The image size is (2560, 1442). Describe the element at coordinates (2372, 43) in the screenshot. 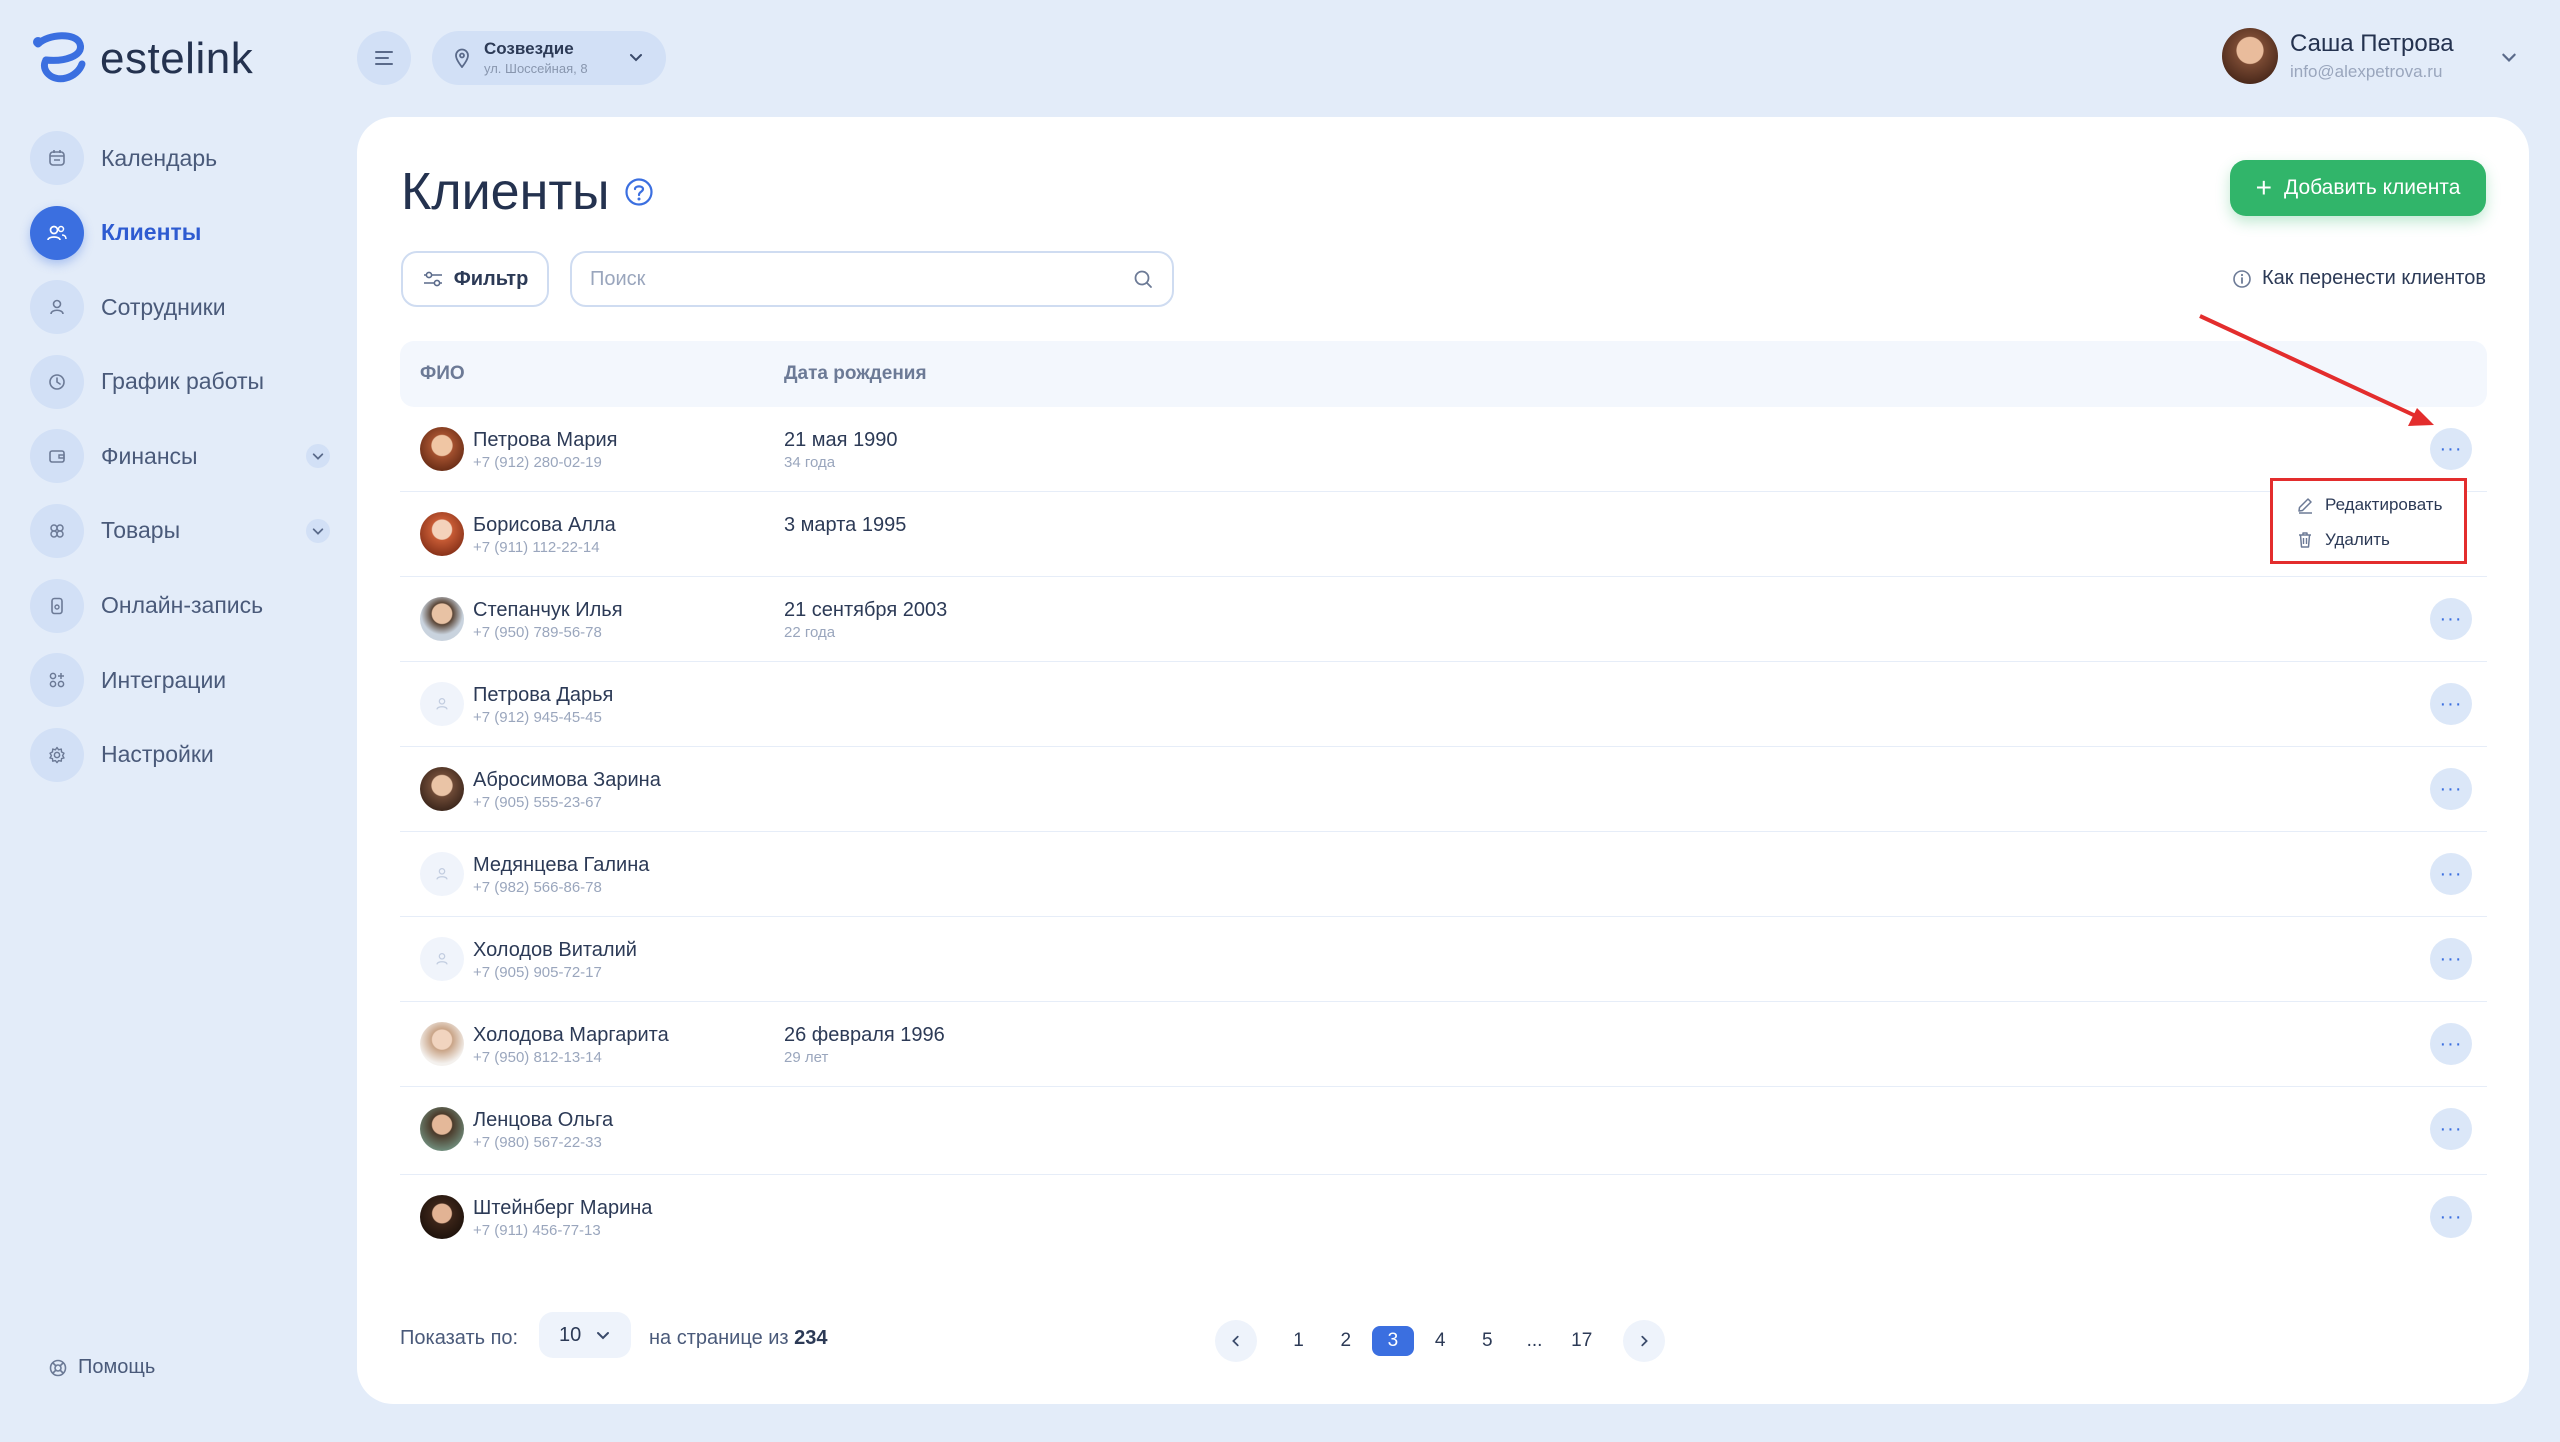

I see `user-name: Саша Петрова` at that location.